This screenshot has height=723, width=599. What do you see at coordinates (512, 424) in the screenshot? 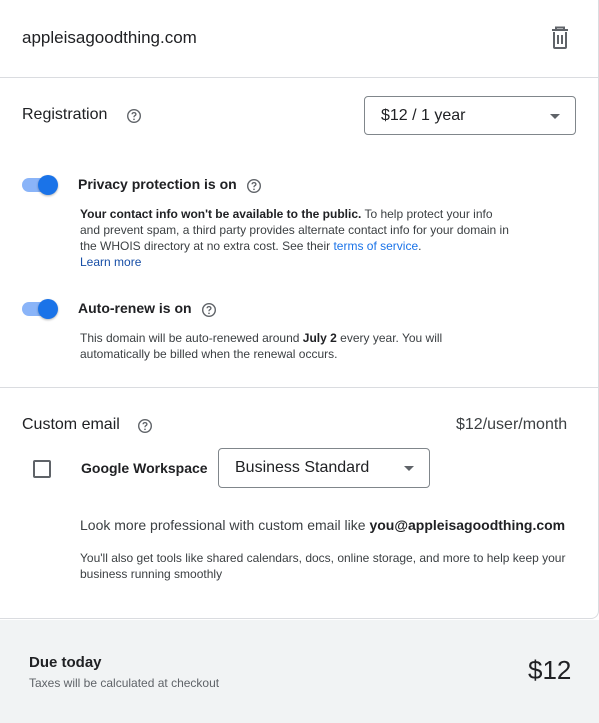
I see `custom-email-price: $12/user/month` at bounding box center [512, 424].